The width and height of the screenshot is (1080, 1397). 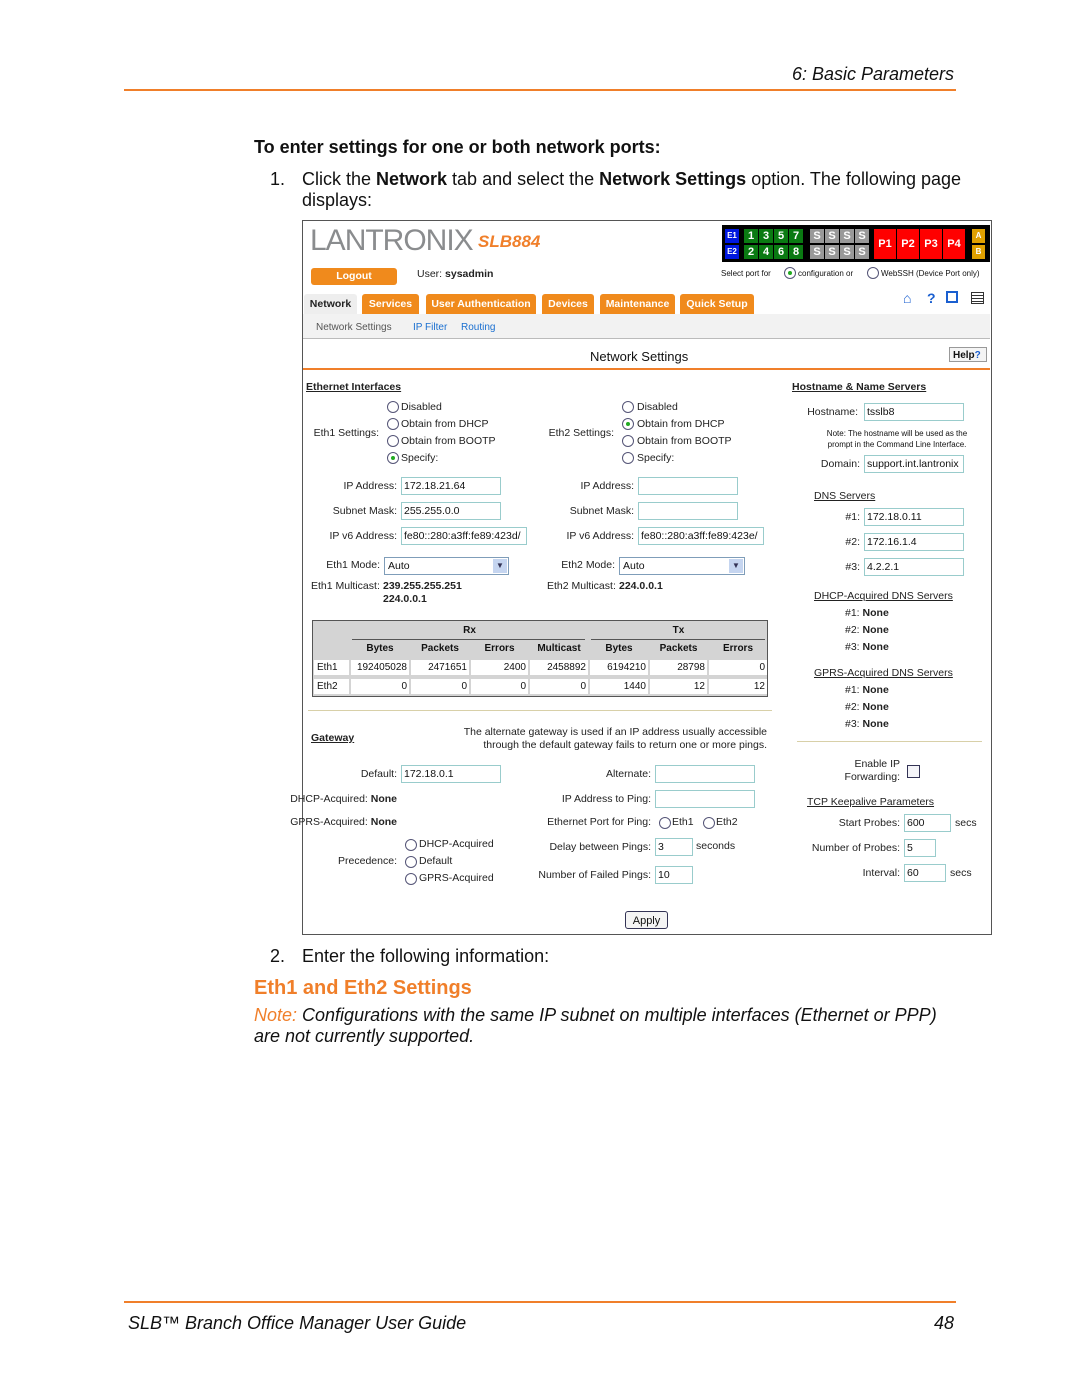 What do you see at coordinates (278, 956) in the screenshot?
I see `step-number: 2.` at bounding box center [278, 956].